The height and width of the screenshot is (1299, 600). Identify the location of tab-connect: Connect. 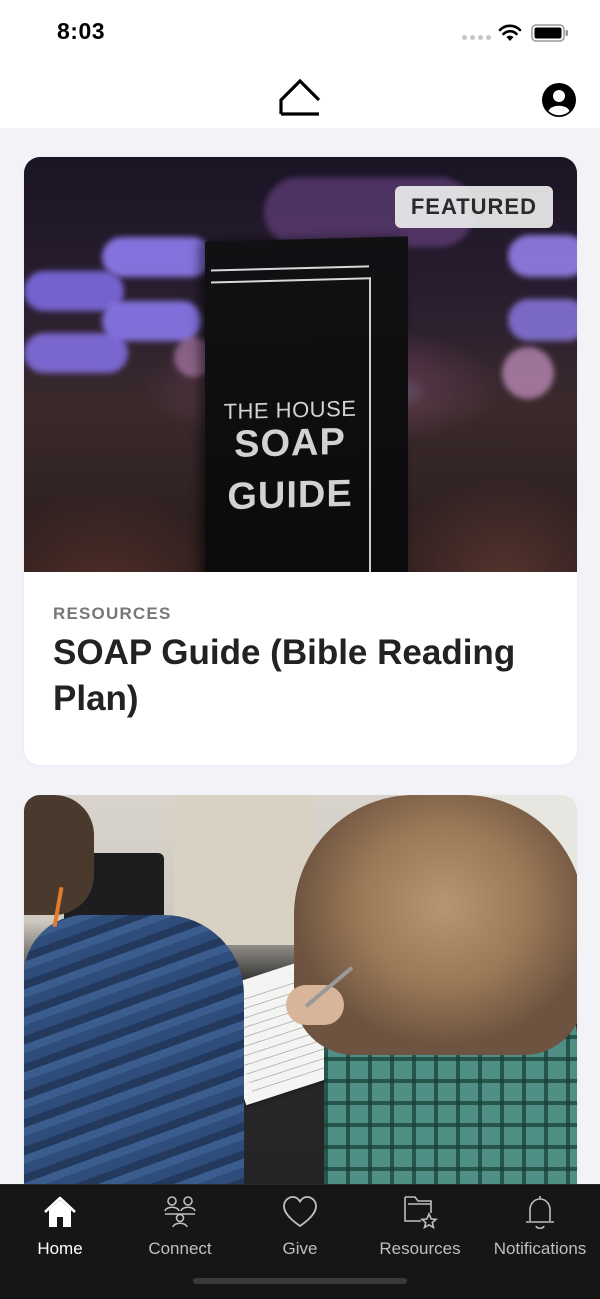
(180, 1227).